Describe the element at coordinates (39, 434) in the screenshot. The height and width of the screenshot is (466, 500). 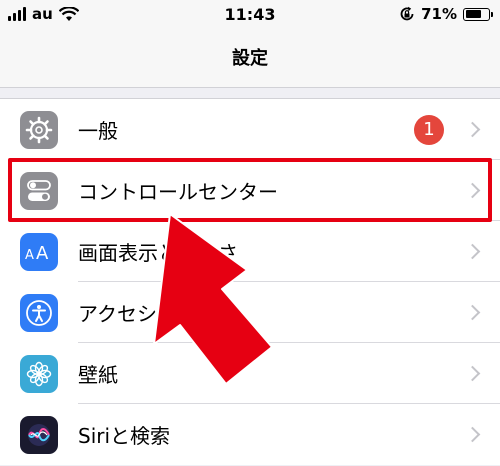
I see `siri-icon` at that location.